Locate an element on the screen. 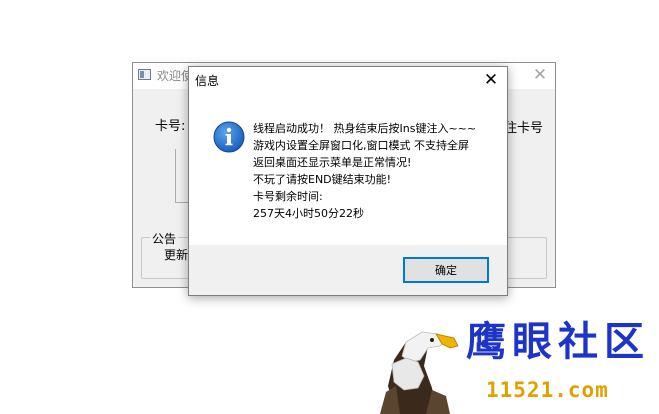 The image size is (659, 414). dialog-titlebar: 信息 ✕ is located at coordinates (348, 80).